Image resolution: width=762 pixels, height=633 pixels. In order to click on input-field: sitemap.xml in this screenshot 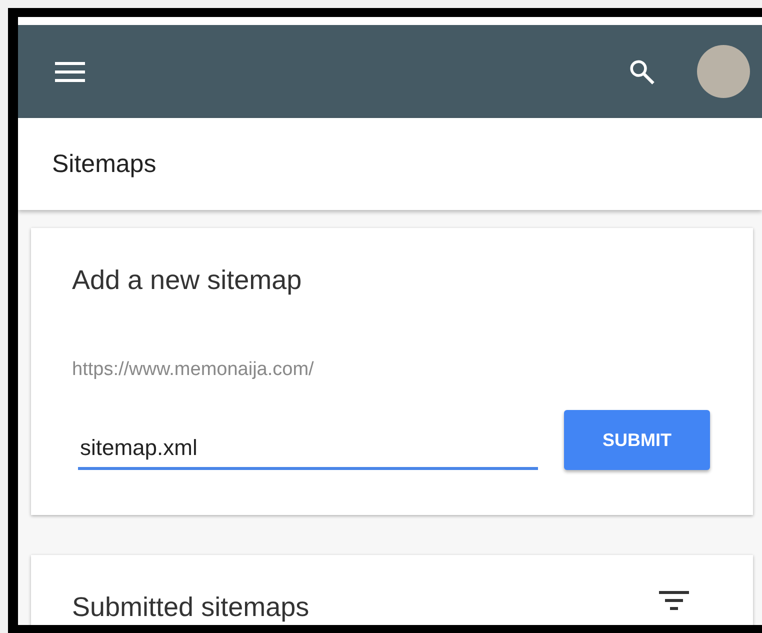, I will do `click(308, 448)`.